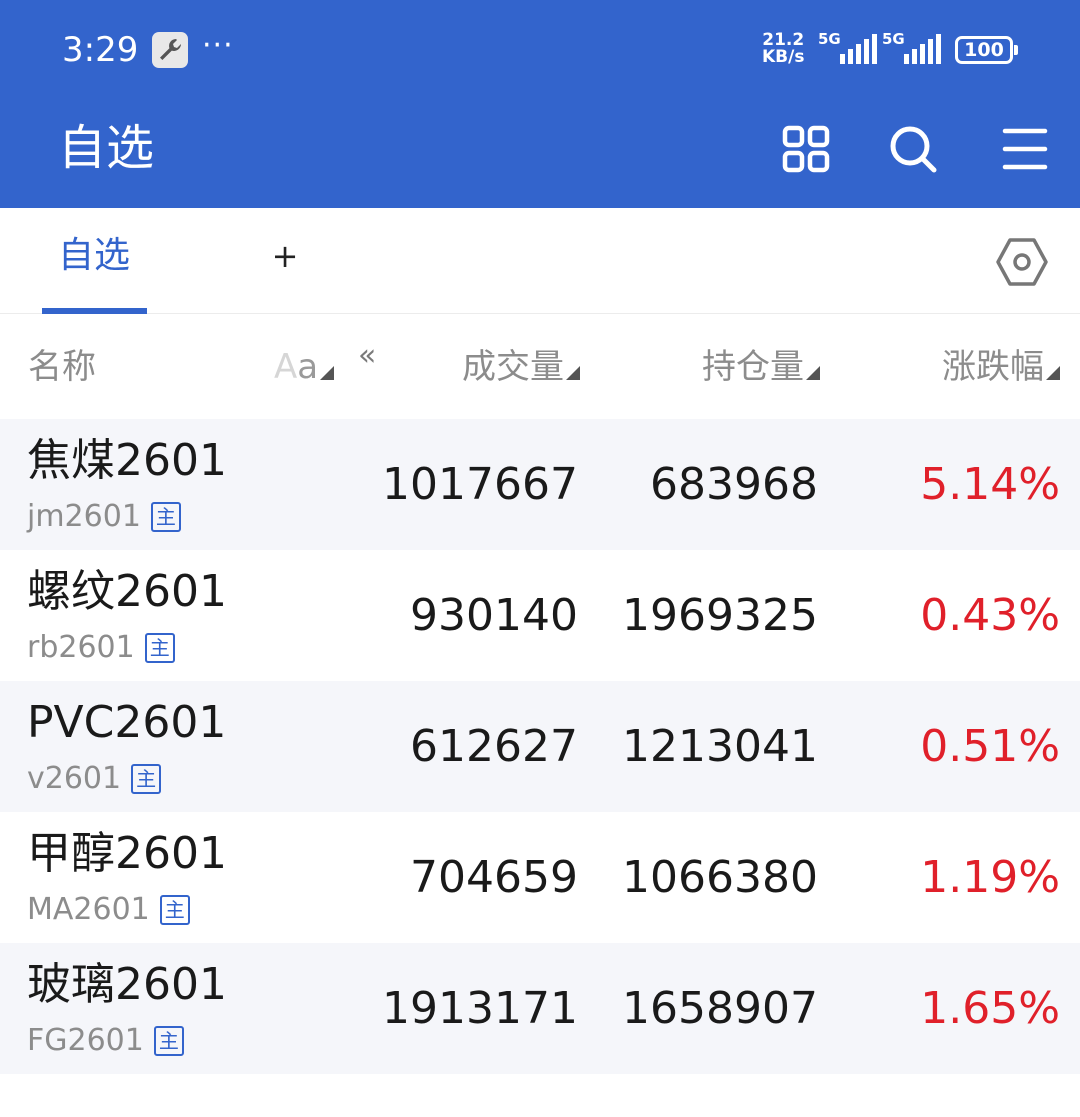  What do you see at coordinates (285, 256) in the screenshot?
I see `add-tab-button: +` at bounding box center [285, 256].